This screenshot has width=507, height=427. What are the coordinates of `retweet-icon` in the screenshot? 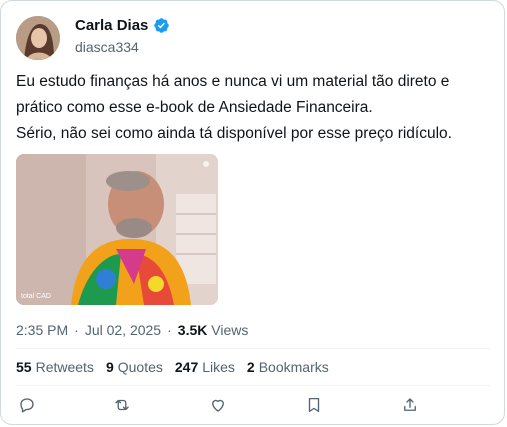 It's located at (122, 405).